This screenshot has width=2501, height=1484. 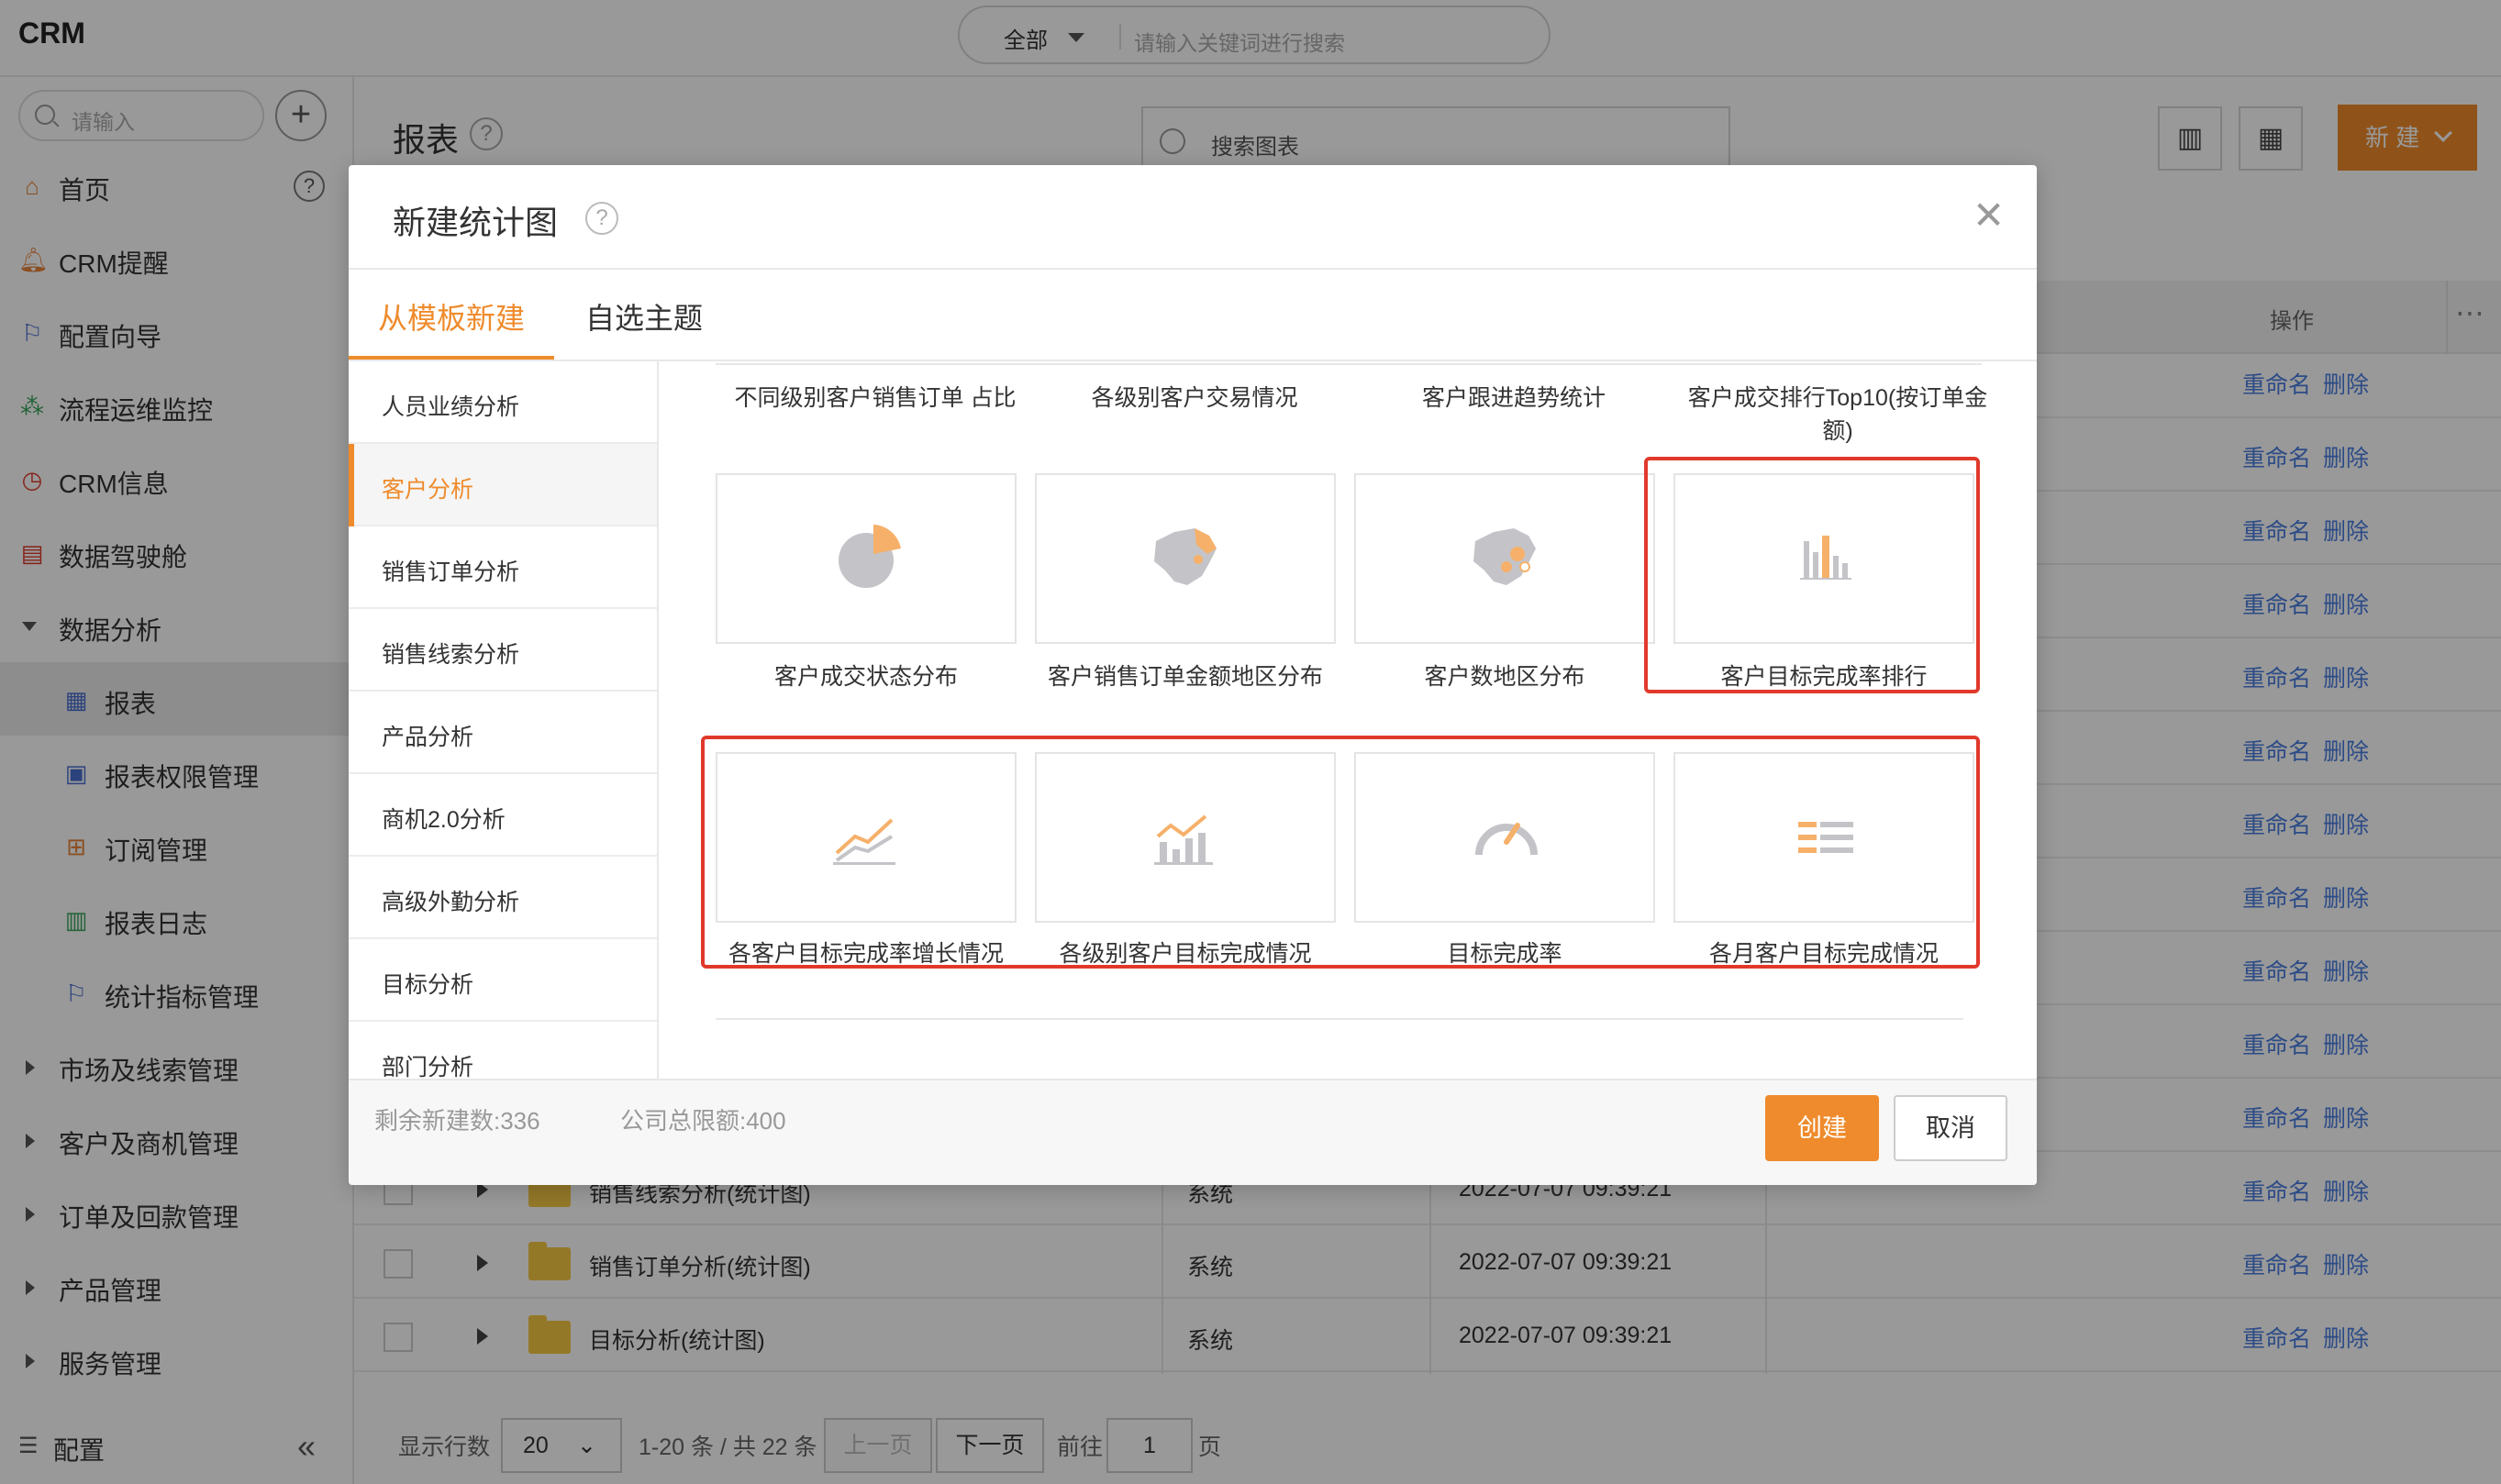 I want to click on category-label: 产品分析, so click(x=428, y=737).